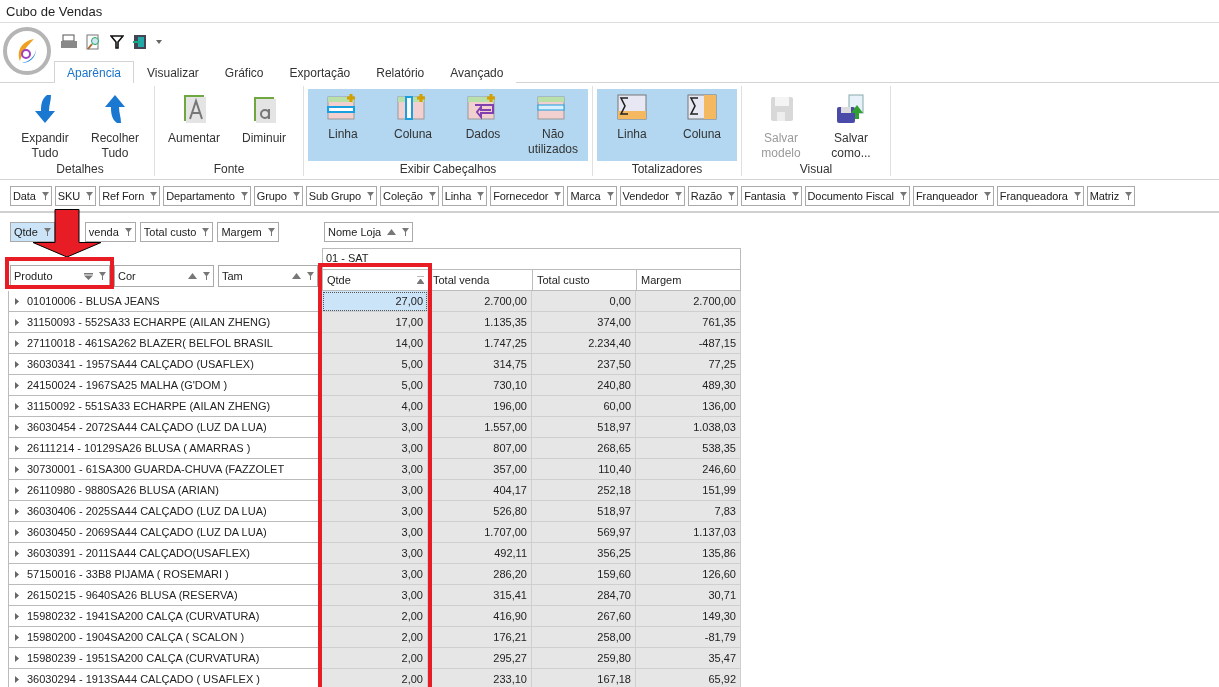 Image resolution: width=1219 pixels, height=687 pixels. I want to click on ribbon-button: Recolher Tudo, so click(115, 125).